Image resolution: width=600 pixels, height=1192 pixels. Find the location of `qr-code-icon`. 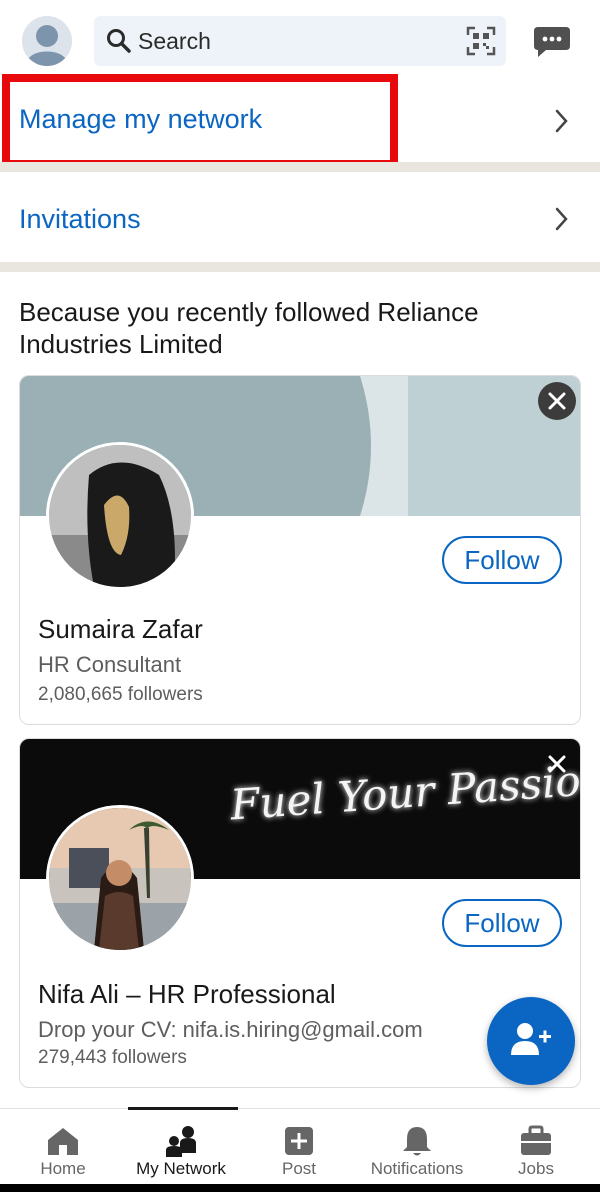

qr-code-icon is located at coordinates (481, 41).